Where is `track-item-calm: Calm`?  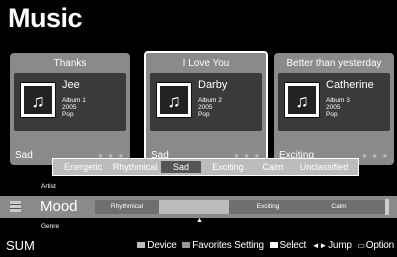
track-item-calm: Calm is located at coordinates (339, 207).